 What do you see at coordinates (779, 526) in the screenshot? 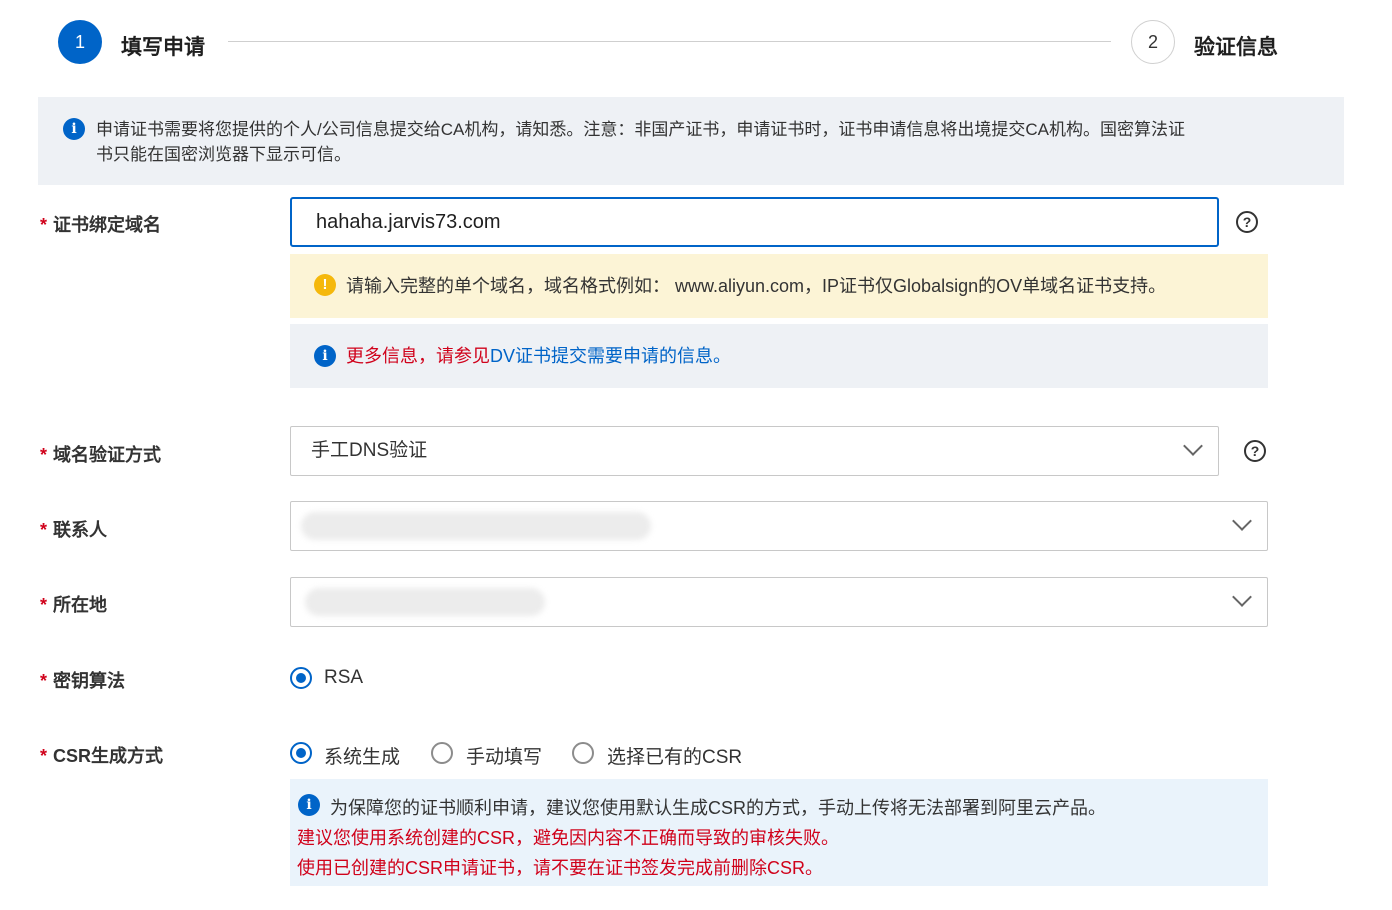
I see `contact-select` at bounding box center [779, 526].